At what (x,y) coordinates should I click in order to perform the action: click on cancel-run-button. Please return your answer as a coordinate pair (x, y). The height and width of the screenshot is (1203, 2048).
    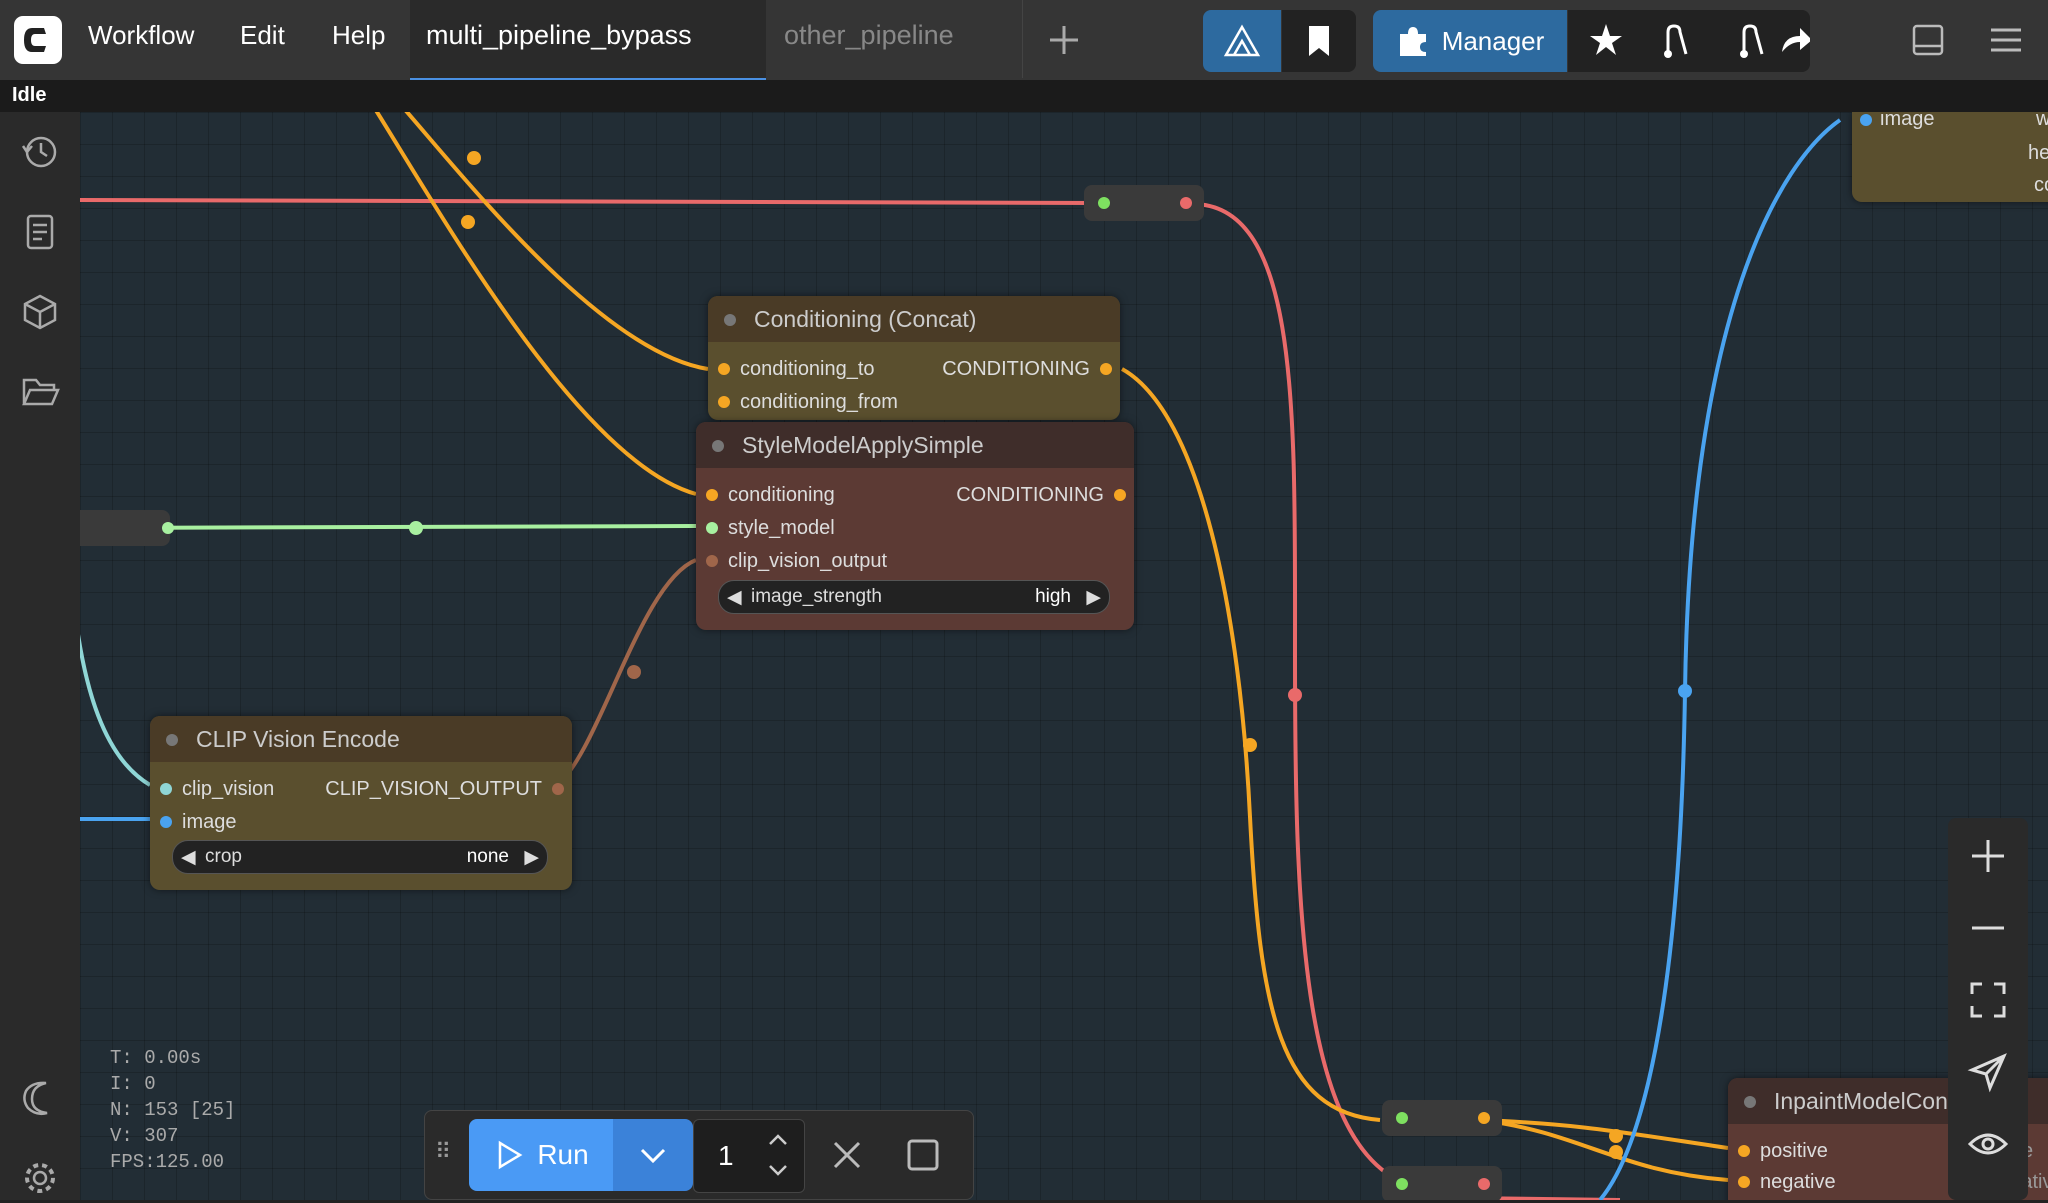
    Looking at the image, I should click on (847, 1155).